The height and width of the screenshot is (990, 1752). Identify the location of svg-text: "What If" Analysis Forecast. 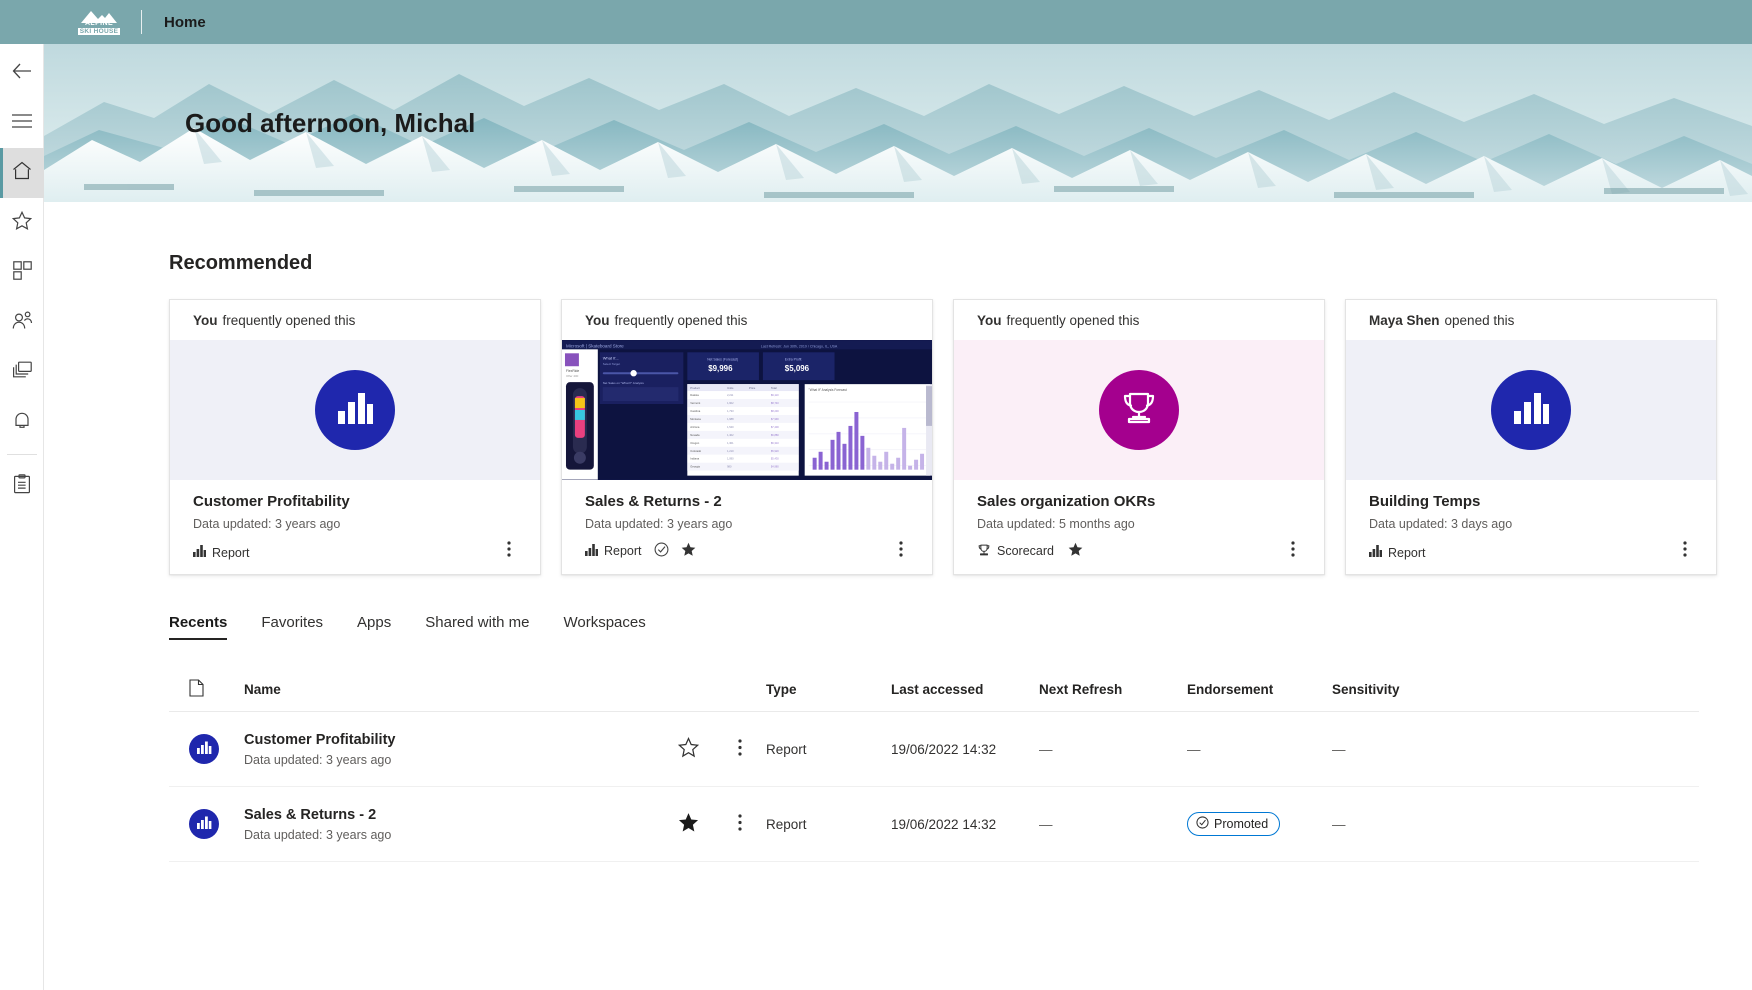
(828, 390).